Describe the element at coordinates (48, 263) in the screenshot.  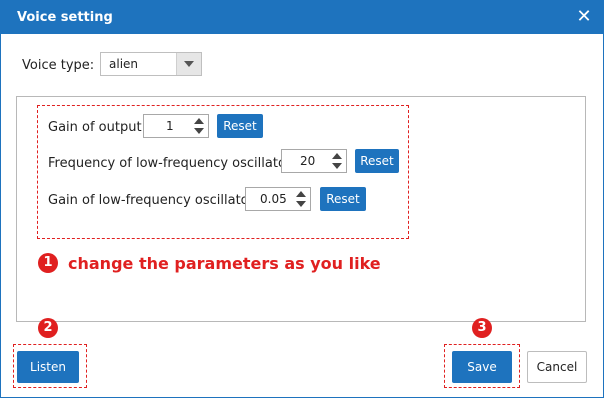
I see `step-1-badge: 1` at that location.